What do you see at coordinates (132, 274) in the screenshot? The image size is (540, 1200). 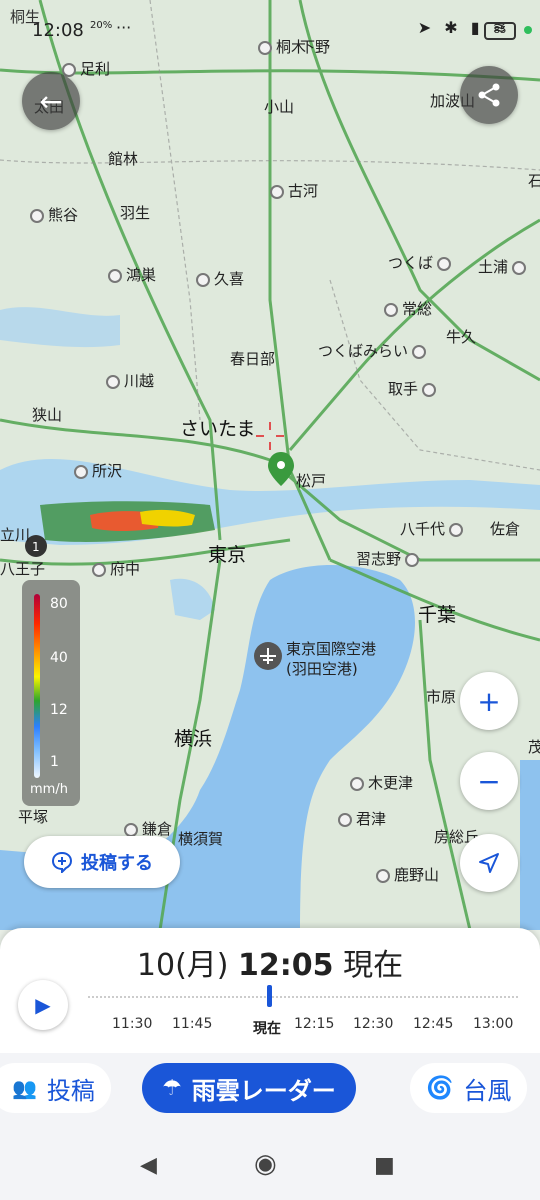 I see `map-place-label: 鴻巣` at bounding box center [132, 274].